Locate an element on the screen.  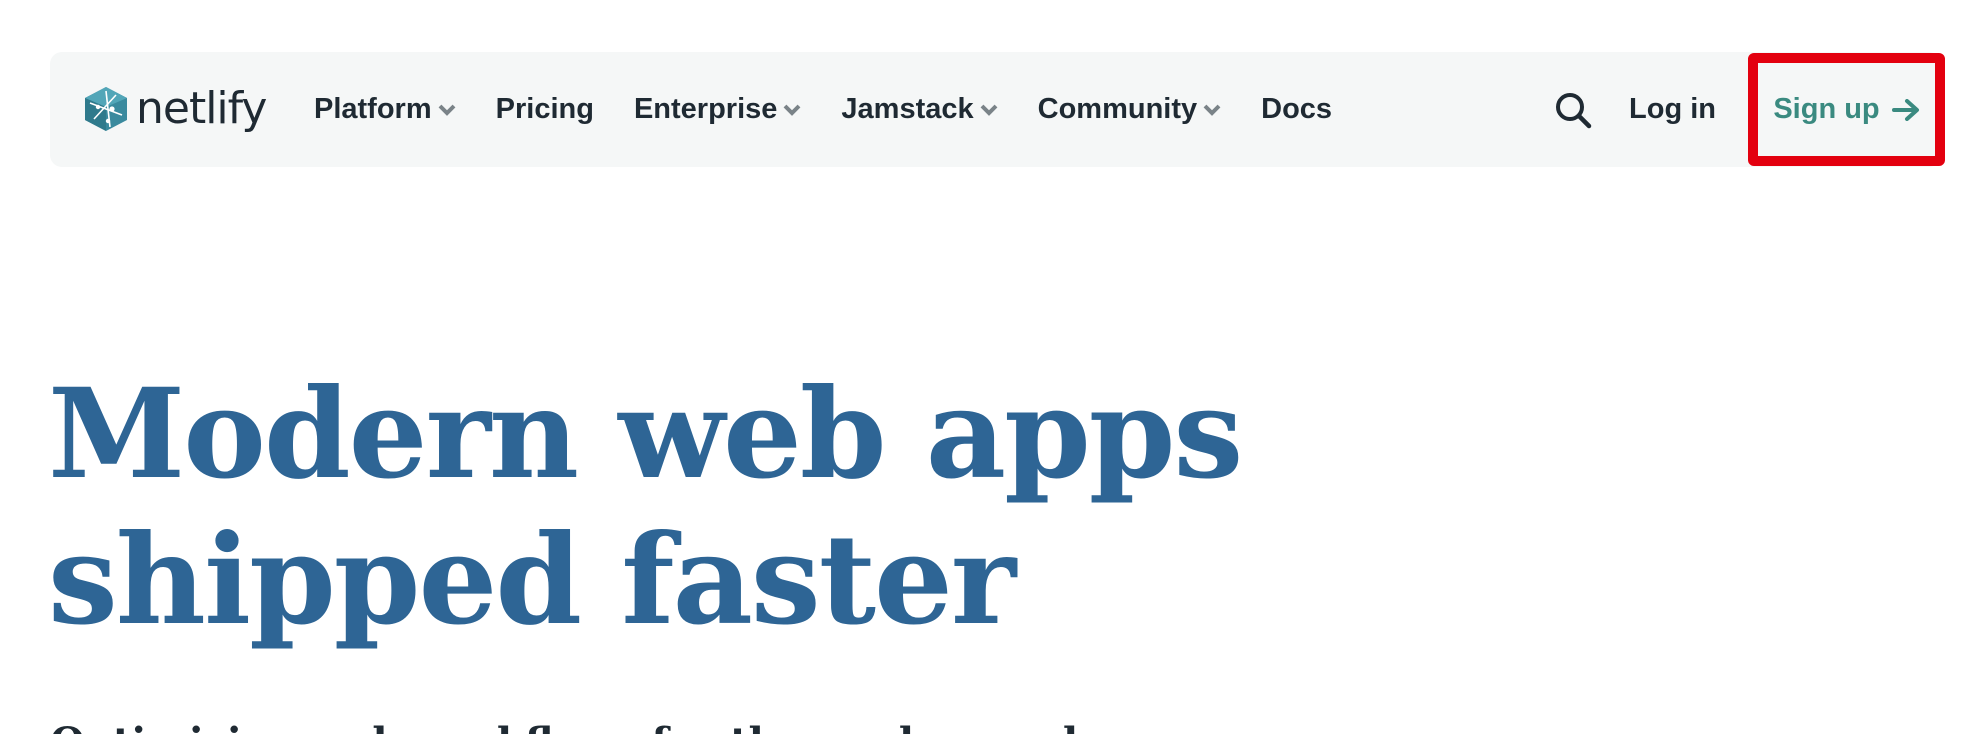
nav-item-label: Pricing is located at coordinates (544, 109).